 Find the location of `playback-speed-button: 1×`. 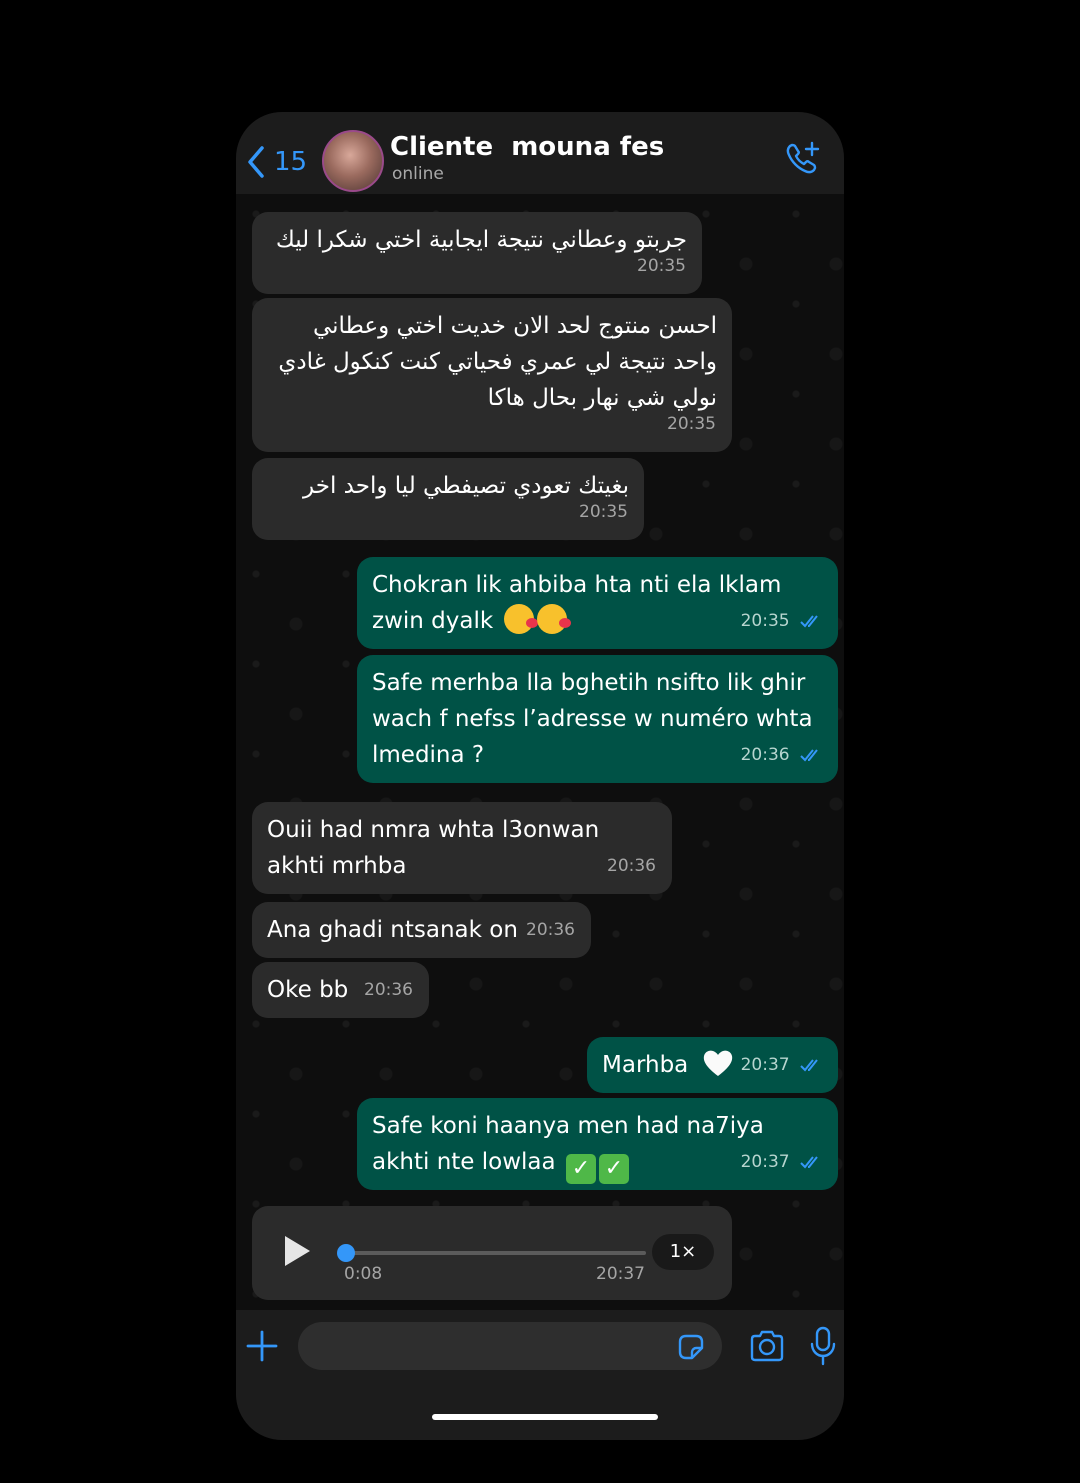

playback-speed-button: 1× is located at coordinates (683, 1252).